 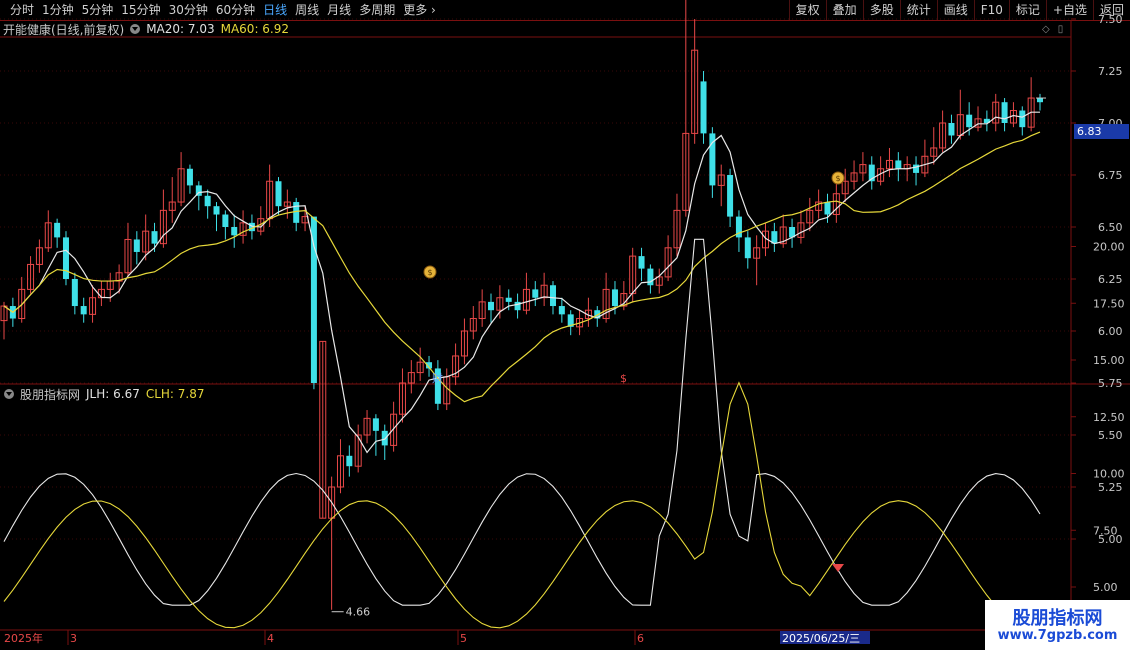 I want to click on sub-tick-label: 17.50, so click(x=1109, y=303).